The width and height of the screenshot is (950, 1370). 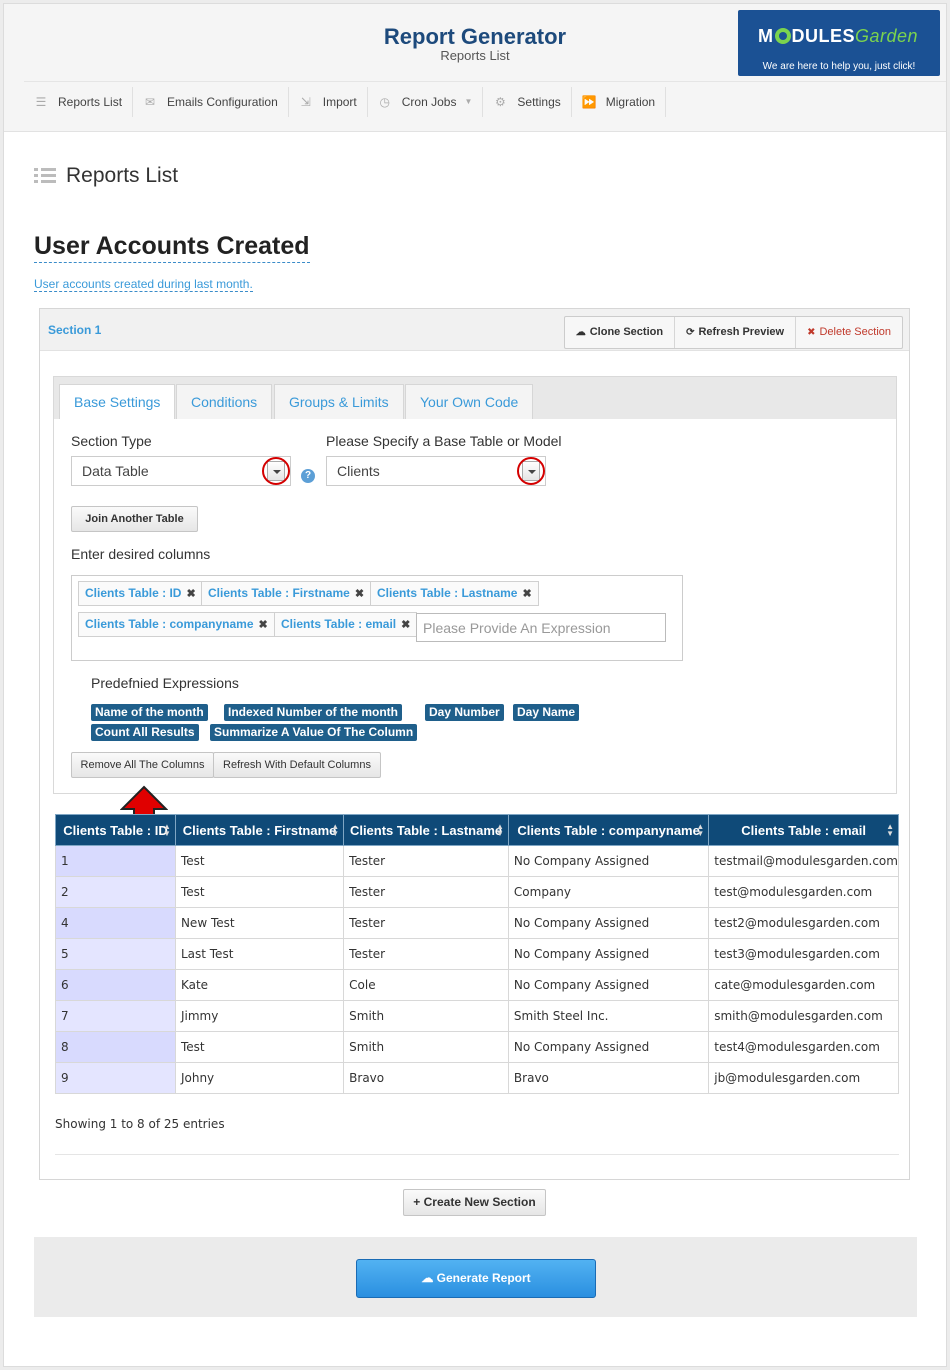 I want to click on report-description-editable: User accounts created during last month., so click(x=143, y=284).